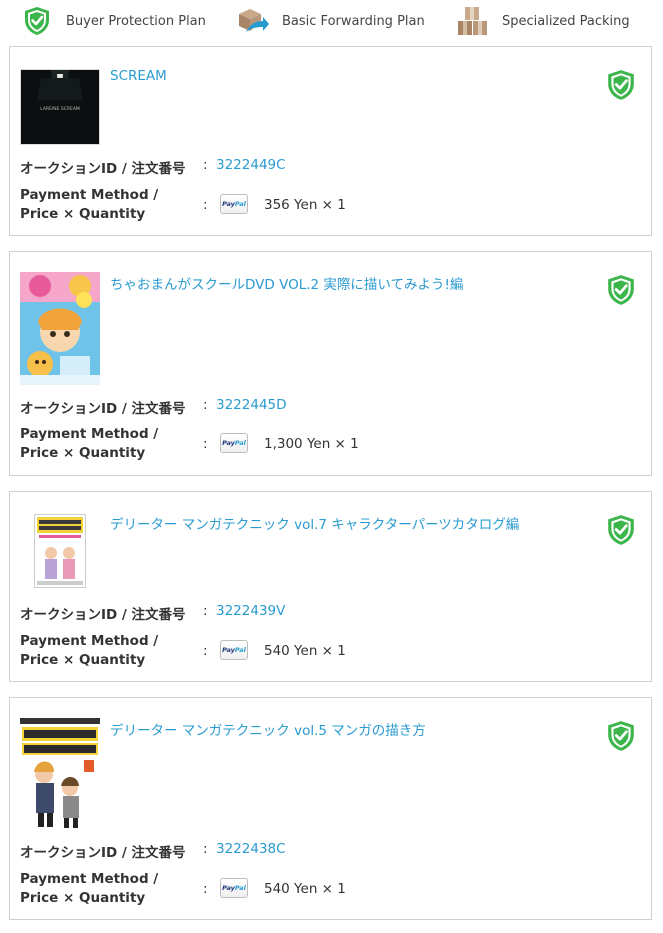 This screenshot has height=933, width=663. I want to click on legend-basic-forwarding: Basic Forwarding Plan, so click(330, 21).